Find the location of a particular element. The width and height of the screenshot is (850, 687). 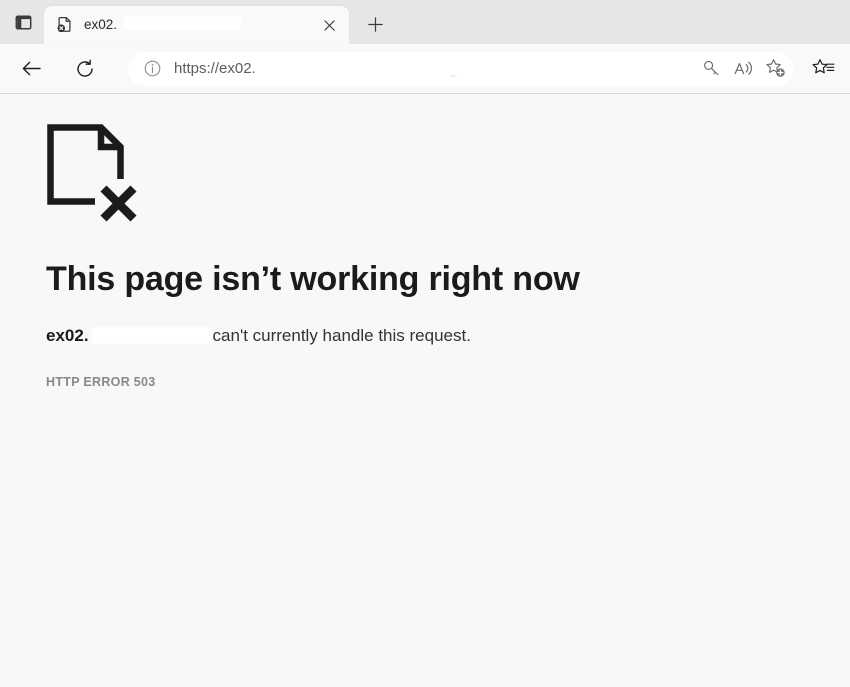

reload-button is located at coordinates (85, 69).